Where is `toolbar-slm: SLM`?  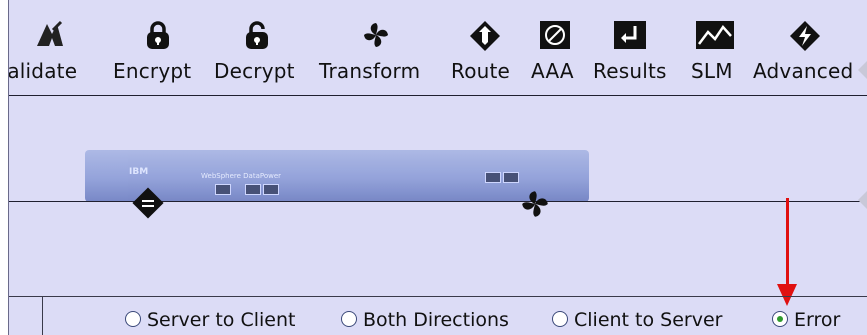
toolbar-slm: SLM is located at coordinates (717, 47).